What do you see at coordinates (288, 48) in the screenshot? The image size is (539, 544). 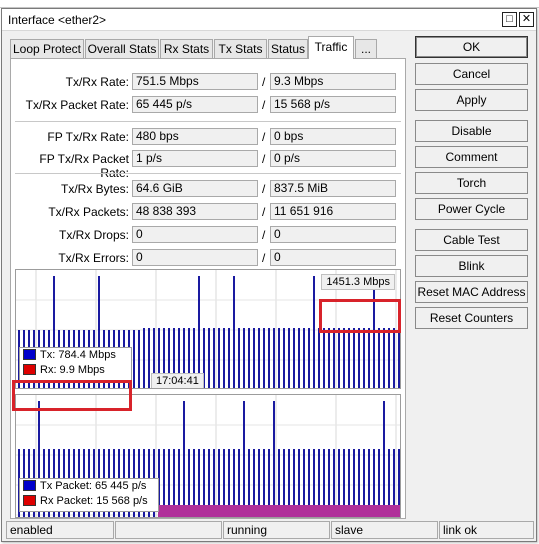 I see `tab-status: Status` at bounding box center [288, 48].